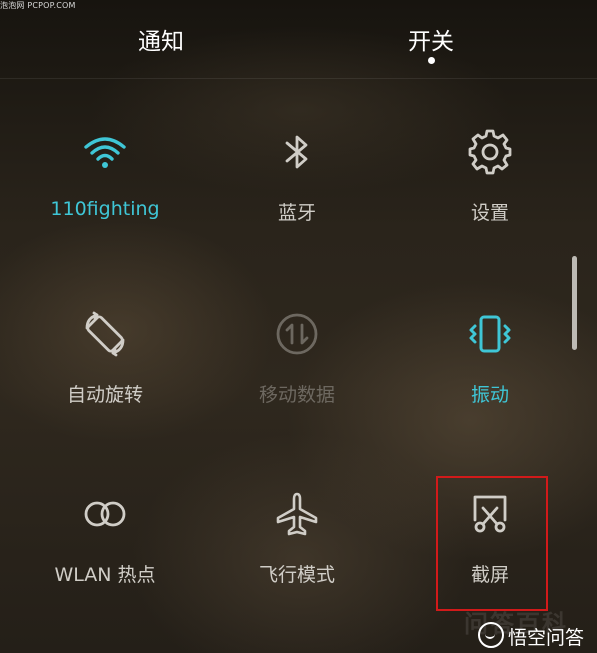  Describe the element at coordinates (489, 395) in the screenshot. I see `tile-label: 振动` at that location.